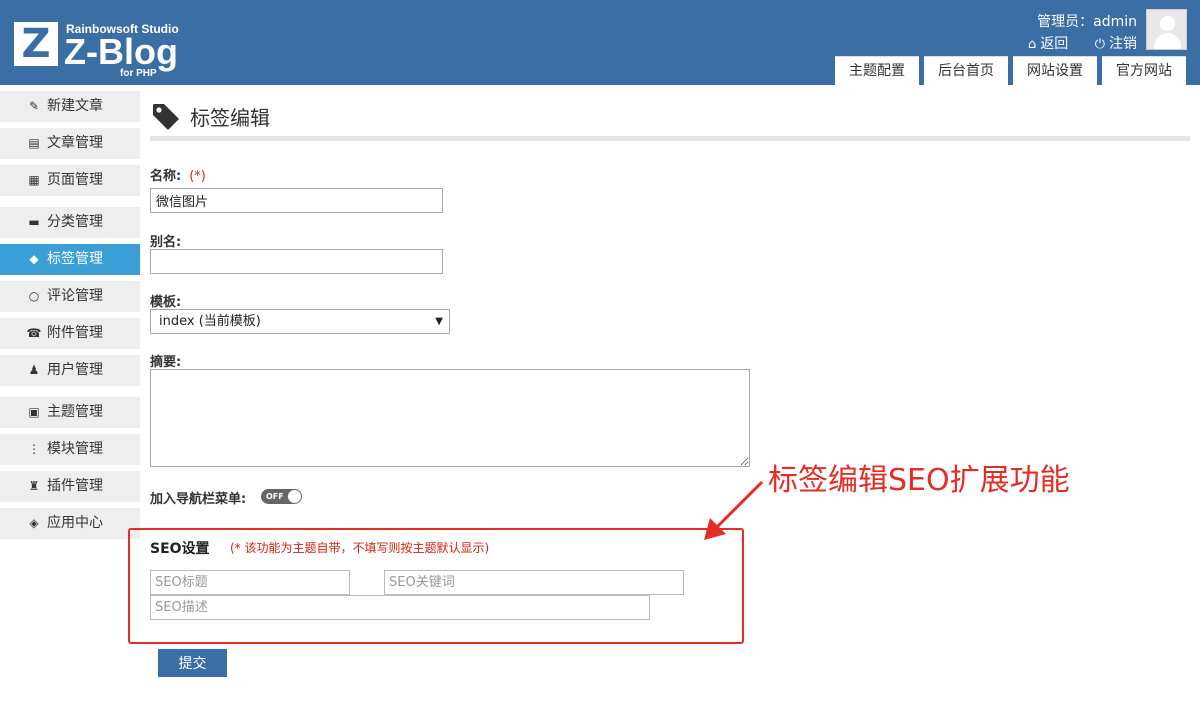 The width and height of the screenshot is (1200, 701). I want to click on submit-button: 提交, so click(192, 663).